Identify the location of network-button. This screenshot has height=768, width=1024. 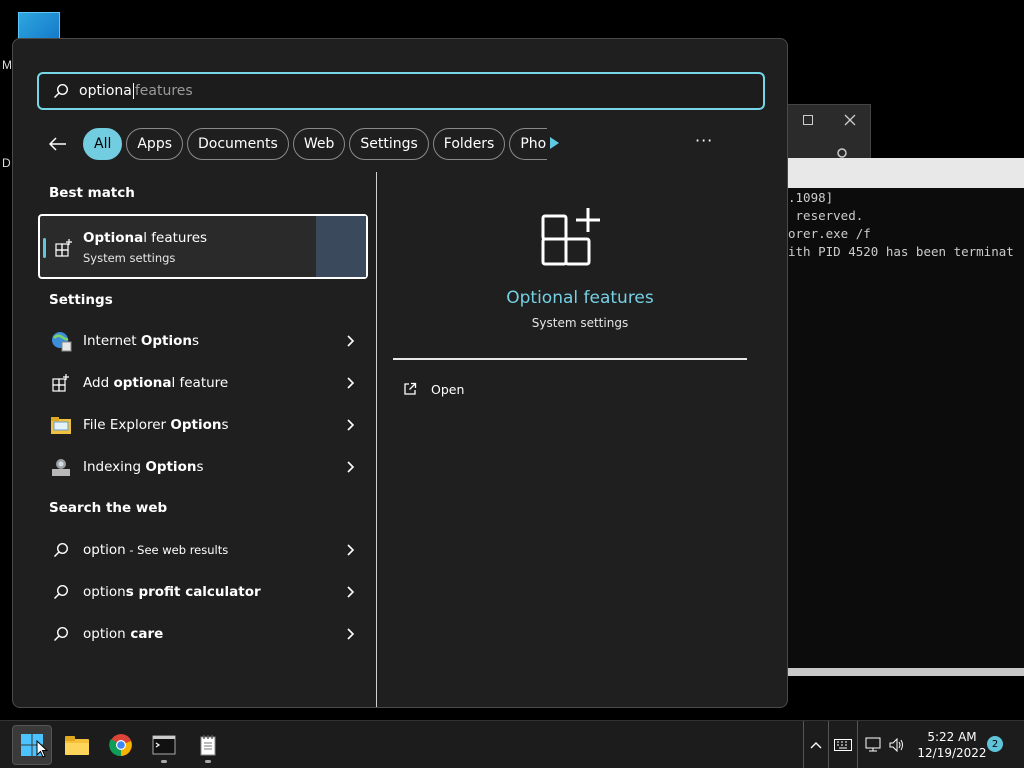
(874, 745).